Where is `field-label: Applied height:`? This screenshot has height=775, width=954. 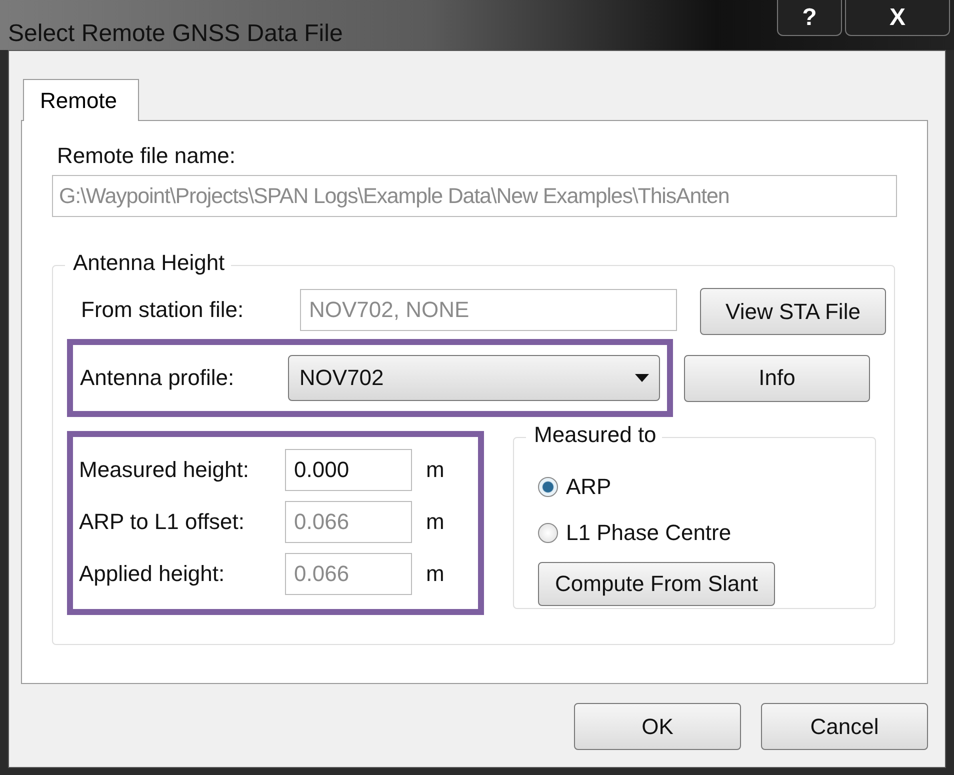
field-label: Applied height: is located at coordinates (152, 574).